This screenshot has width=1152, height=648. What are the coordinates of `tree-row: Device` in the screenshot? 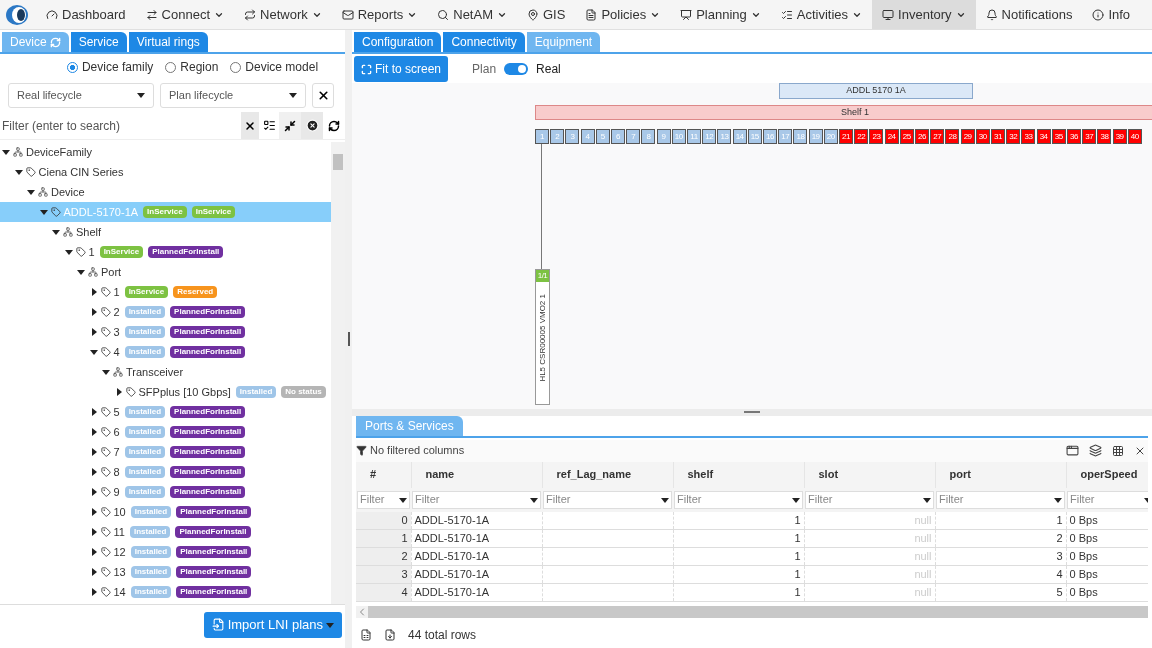 It's located at (165, 192).